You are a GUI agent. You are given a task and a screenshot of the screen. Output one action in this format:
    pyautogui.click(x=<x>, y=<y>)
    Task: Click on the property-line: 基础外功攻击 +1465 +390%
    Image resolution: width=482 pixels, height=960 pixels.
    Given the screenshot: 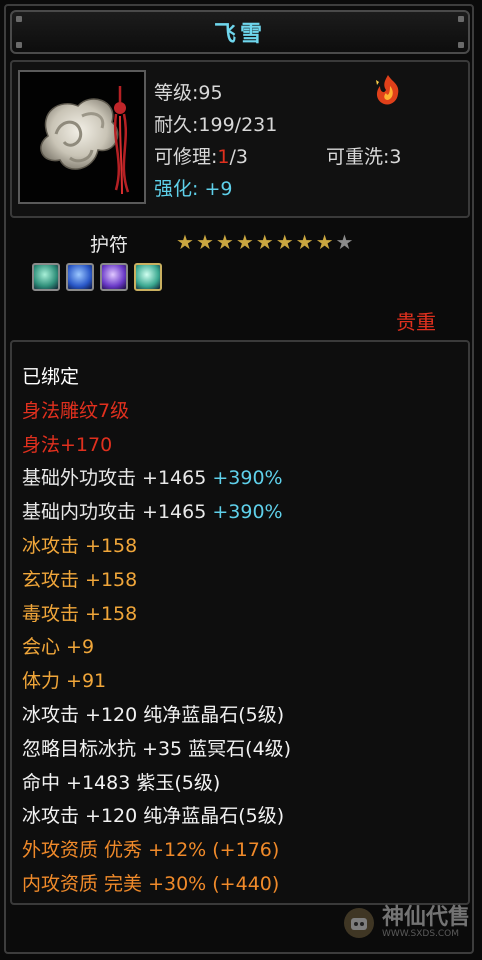 What is the action you would take?
    pyautogui.click(x=152, y=476)
    